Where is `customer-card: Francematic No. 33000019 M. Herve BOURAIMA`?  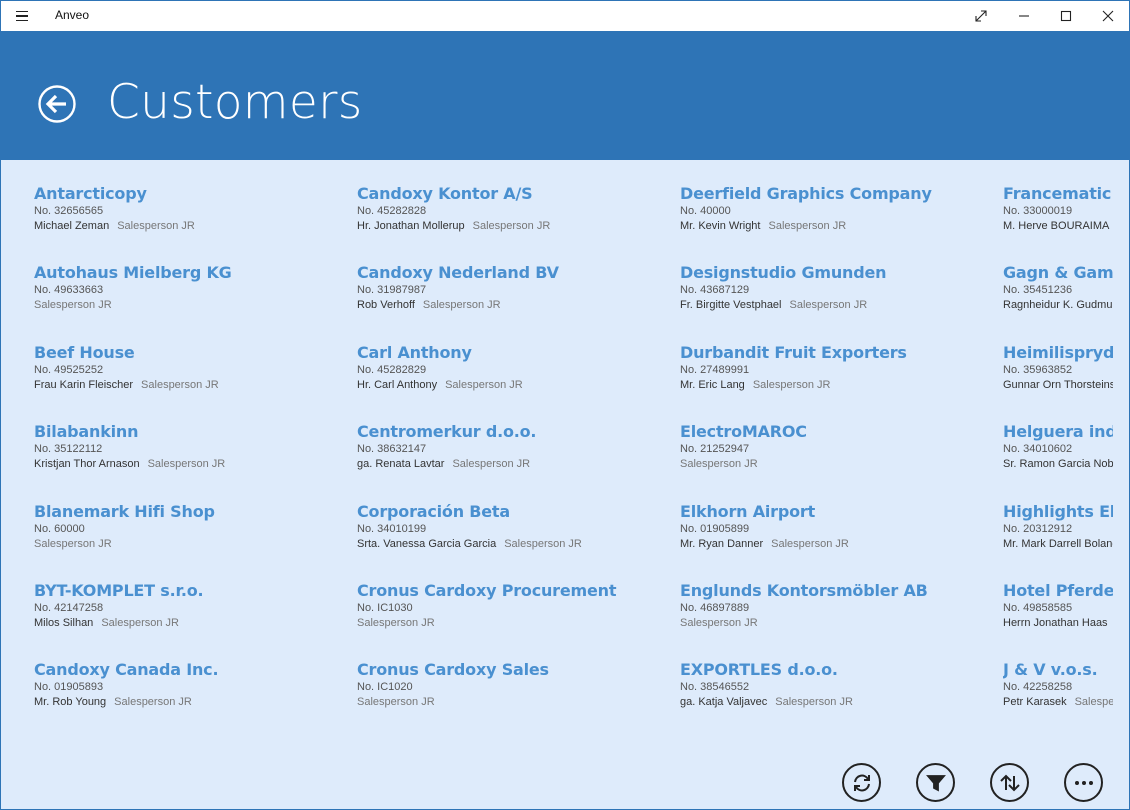 customer-card: Francematic No. 33000019 M. Herve BOURAIMA is located at coordinates (1058, 223).